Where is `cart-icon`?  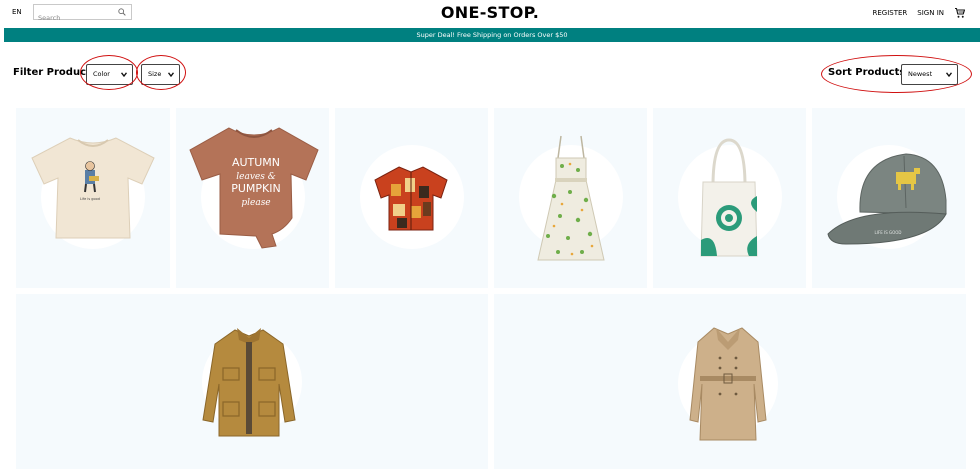
cart-icon is located at coordinates (960, 13).